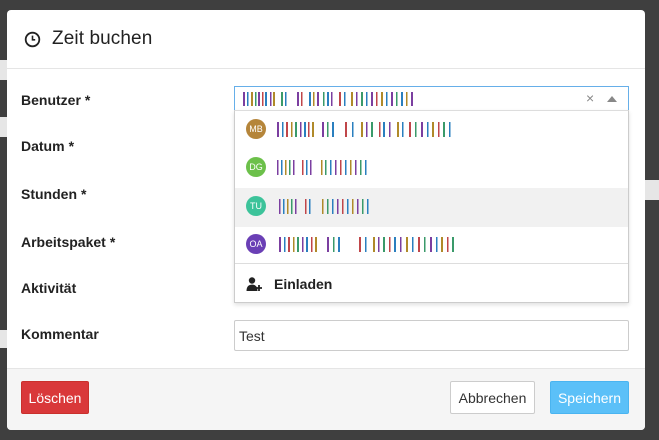  What do you see at coordinates (492, 397) in the screenshot?
I see `cancel-button: Abbrechen` at bounding box center [492, 397].